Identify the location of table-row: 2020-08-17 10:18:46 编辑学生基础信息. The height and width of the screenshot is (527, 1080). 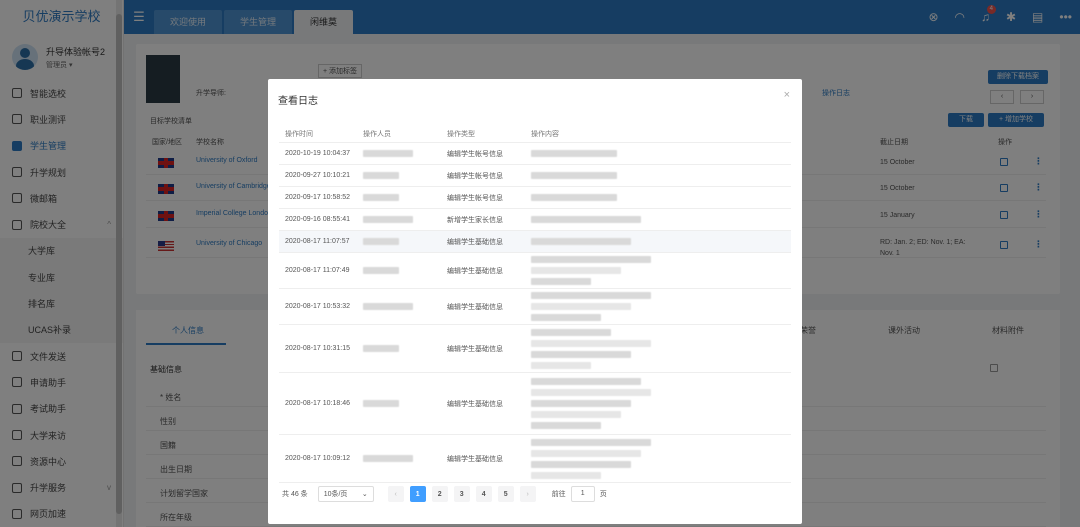
(535, 404).